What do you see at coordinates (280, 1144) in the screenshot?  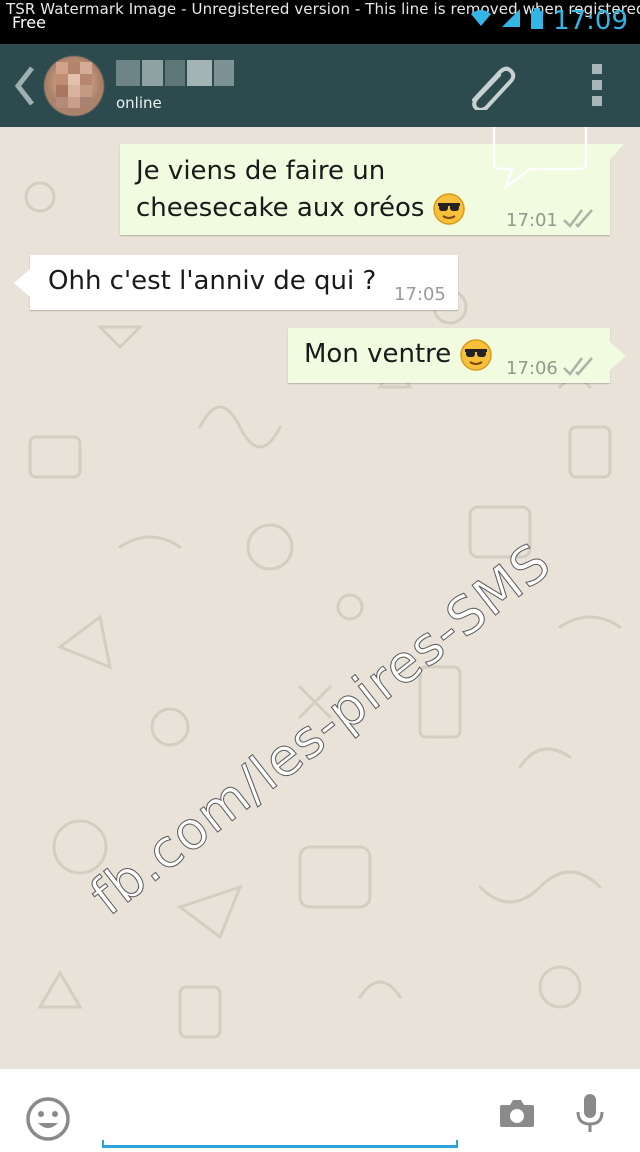 I see `input-underline` at bounding box center [280, 1144].